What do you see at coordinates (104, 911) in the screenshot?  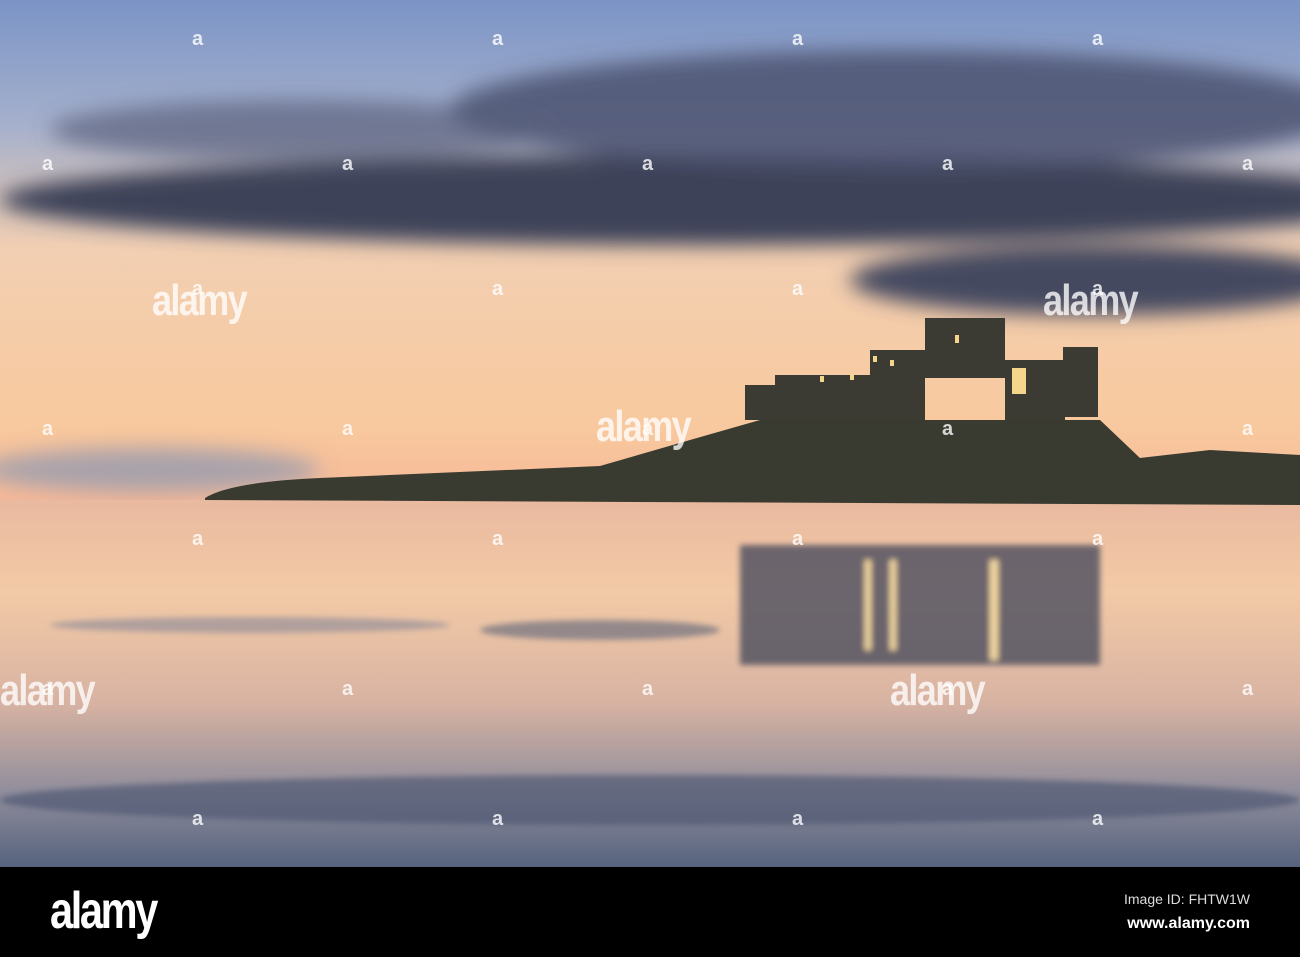 I see `alamy-logo: alamy` at bounding box center [104, 911].